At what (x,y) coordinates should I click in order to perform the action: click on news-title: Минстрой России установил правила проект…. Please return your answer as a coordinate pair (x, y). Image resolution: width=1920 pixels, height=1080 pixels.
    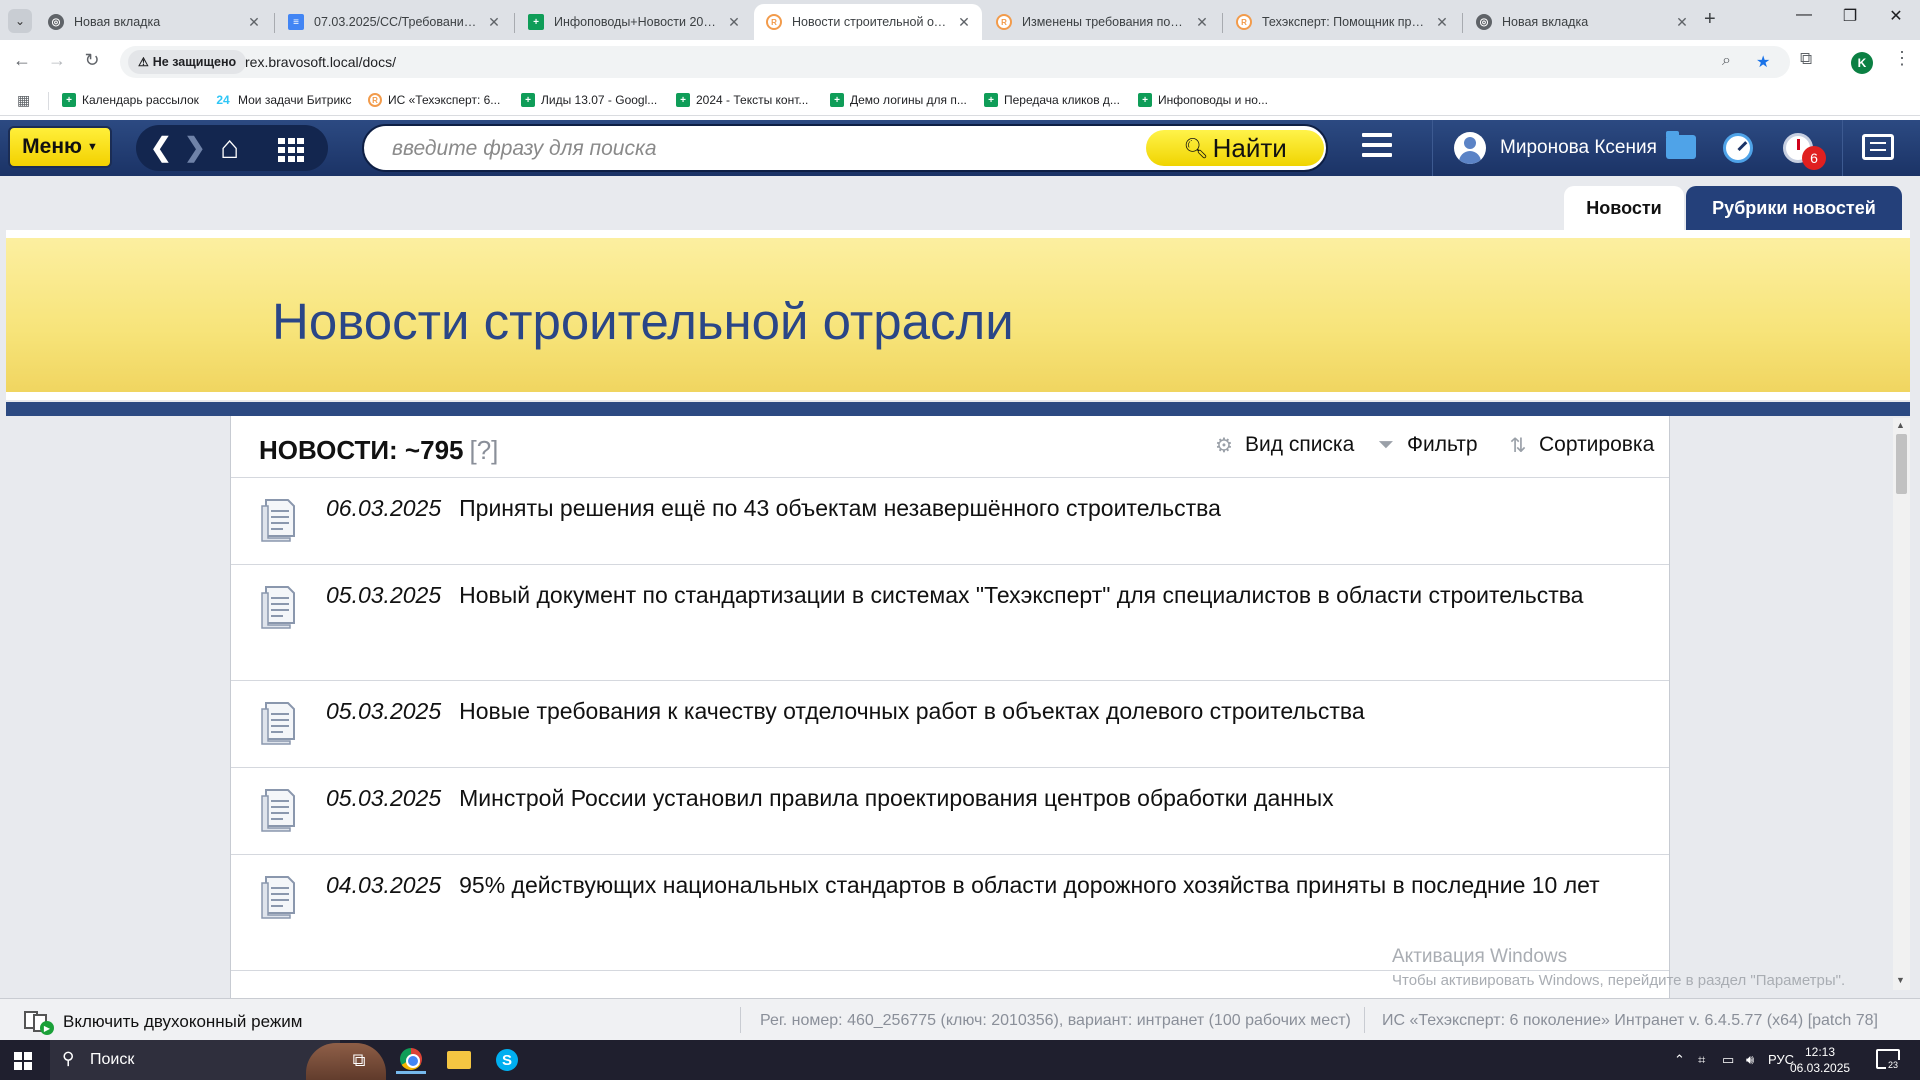
    Looking at the image, I should click on (896, 798).